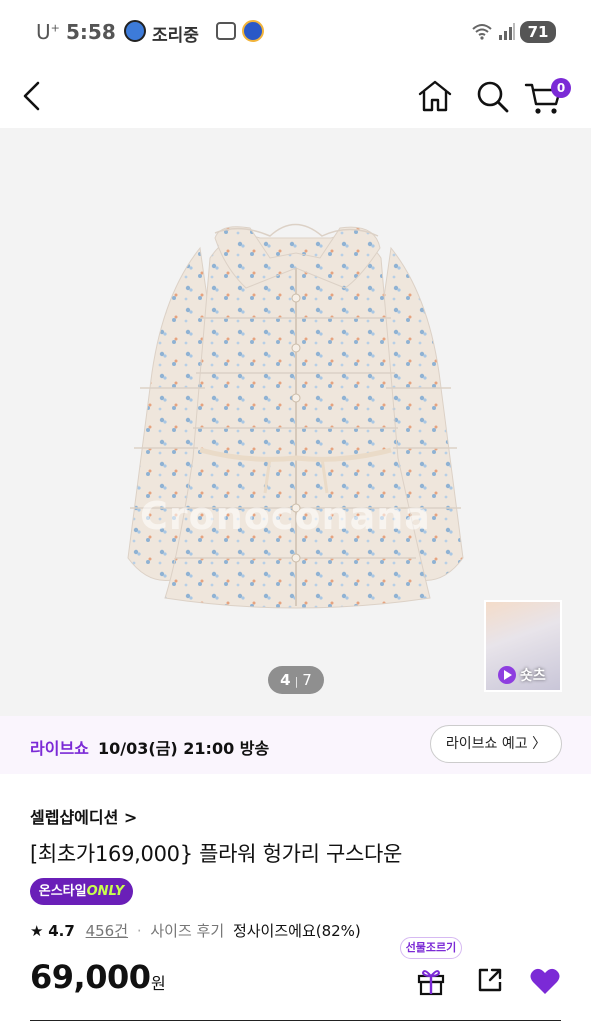 The width and height of the screenshot is (591, 1024). Describe the element at coordinates (83, 816) in the screenshot. I see `brand-link: 셀렙샵에디션 >` at that location.